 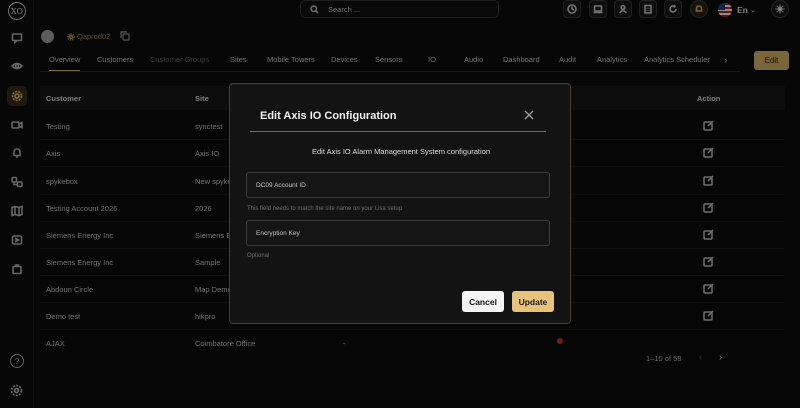 I want to click on encryption-key-input, so click(x=398, y=233).